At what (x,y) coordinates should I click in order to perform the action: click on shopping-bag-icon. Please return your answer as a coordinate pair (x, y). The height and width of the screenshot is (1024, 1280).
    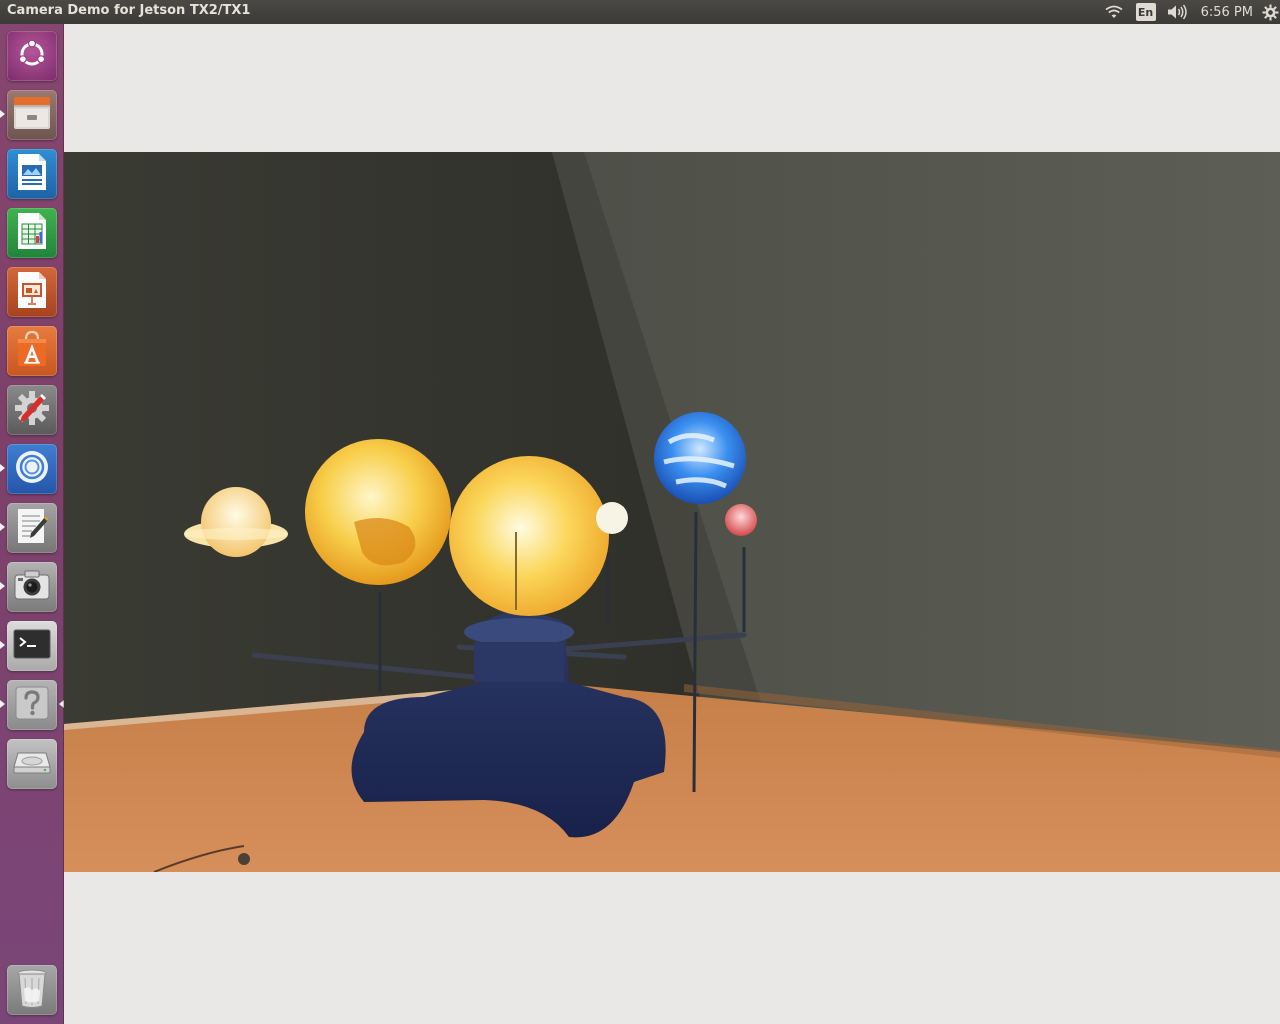
    Looking at the image, I should click on (32, 351).